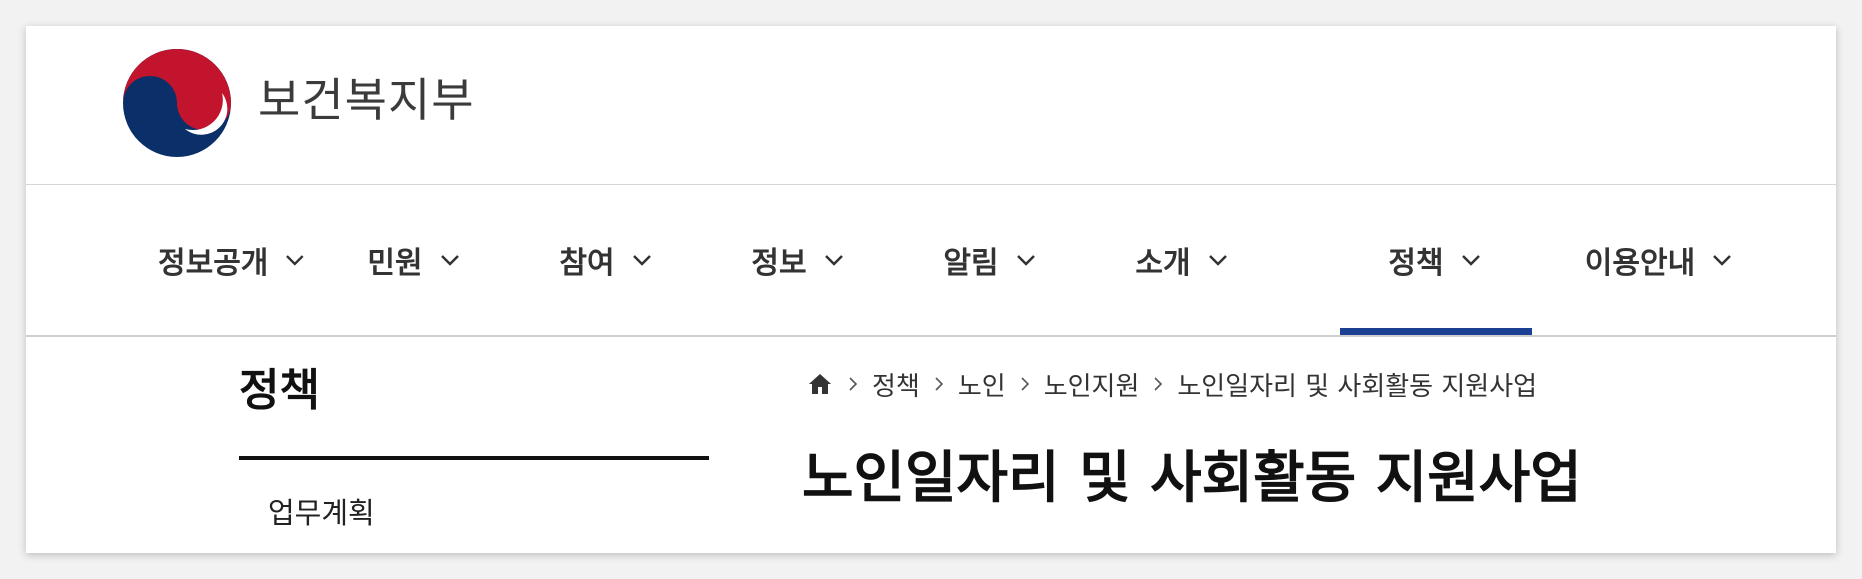  I want to click on gnb-item-label: 정보, so click(779, 263).